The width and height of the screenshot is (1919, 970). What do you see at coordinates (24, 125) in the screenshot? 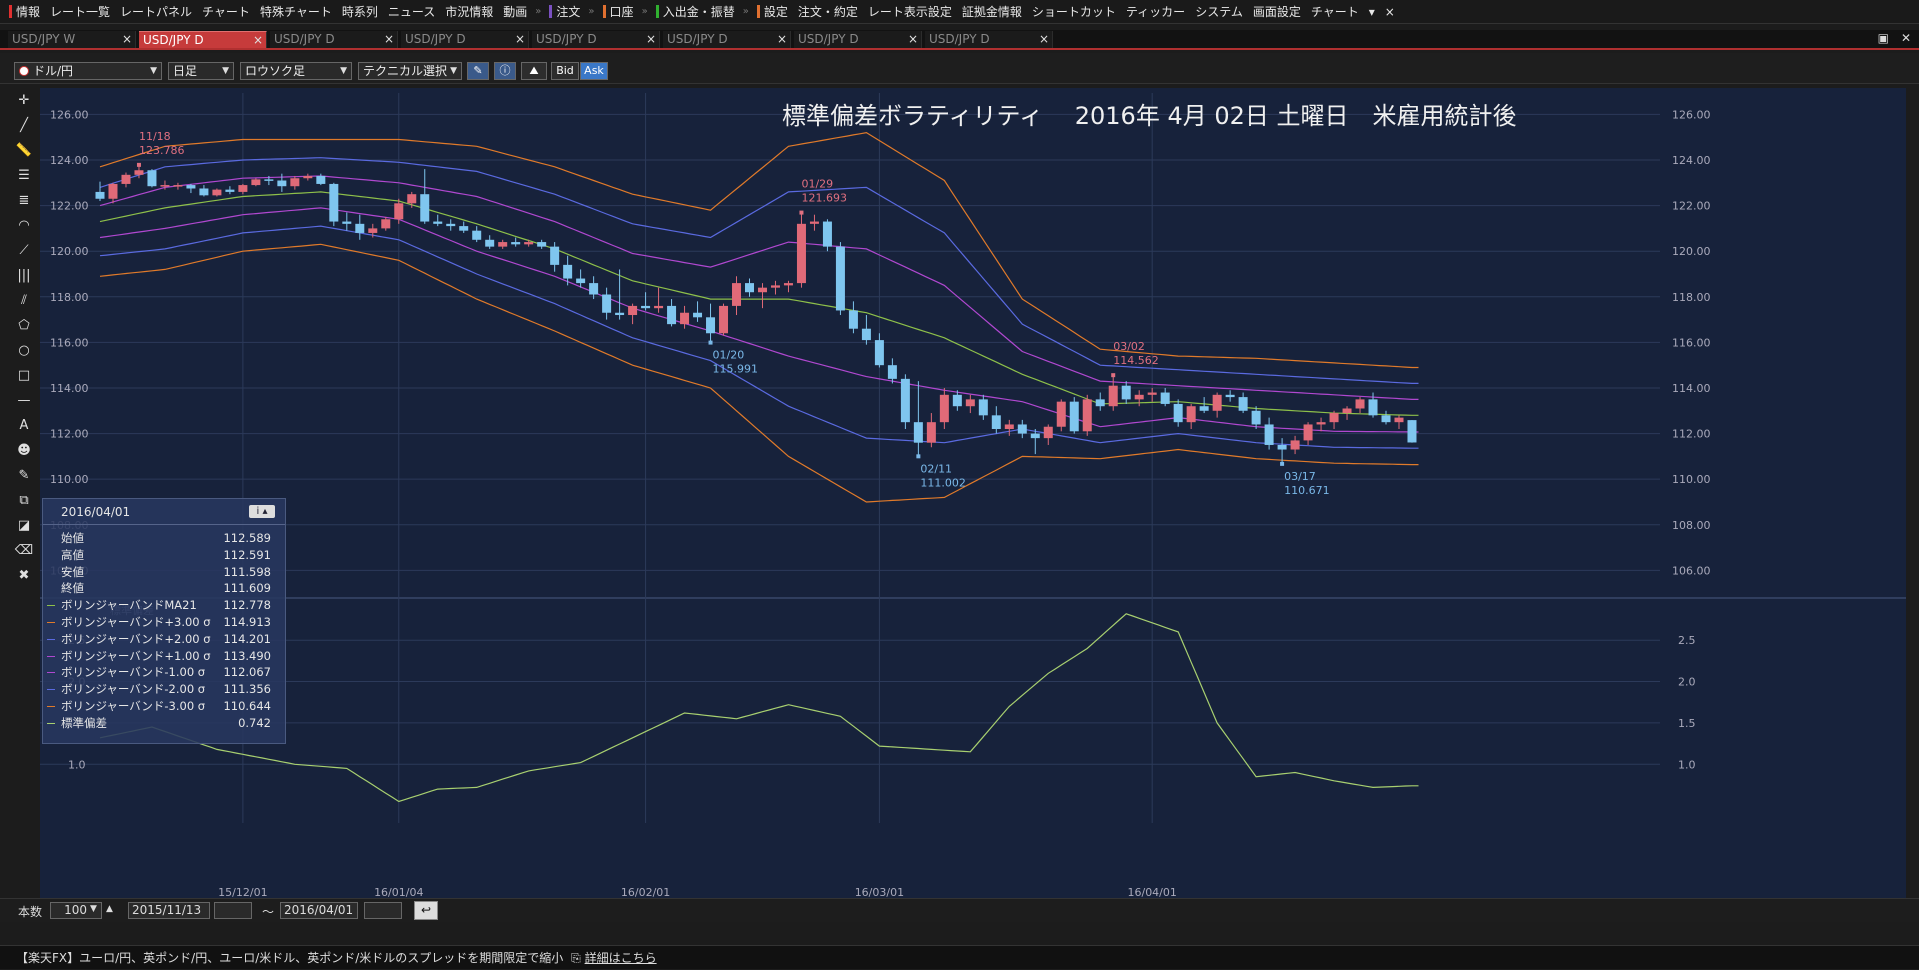
I see `line-tool-icon: ╱` at bounding box center [24, 125].